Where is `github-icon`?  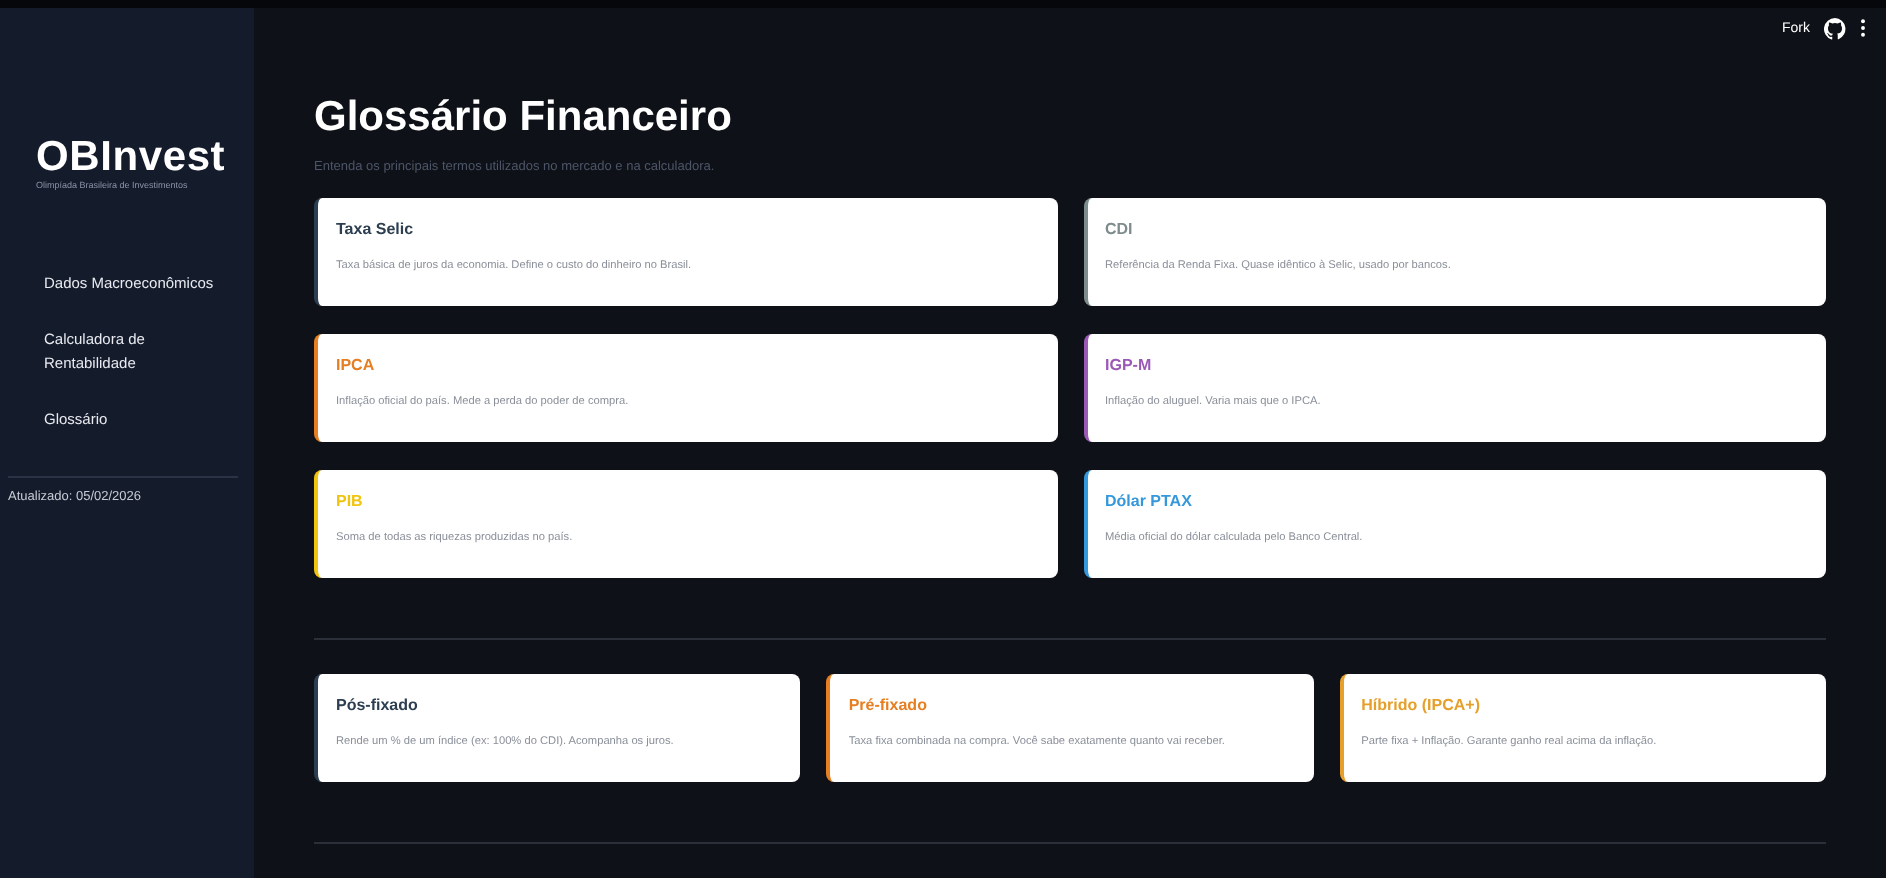
github-icon is located at coordinates (1835, 28).